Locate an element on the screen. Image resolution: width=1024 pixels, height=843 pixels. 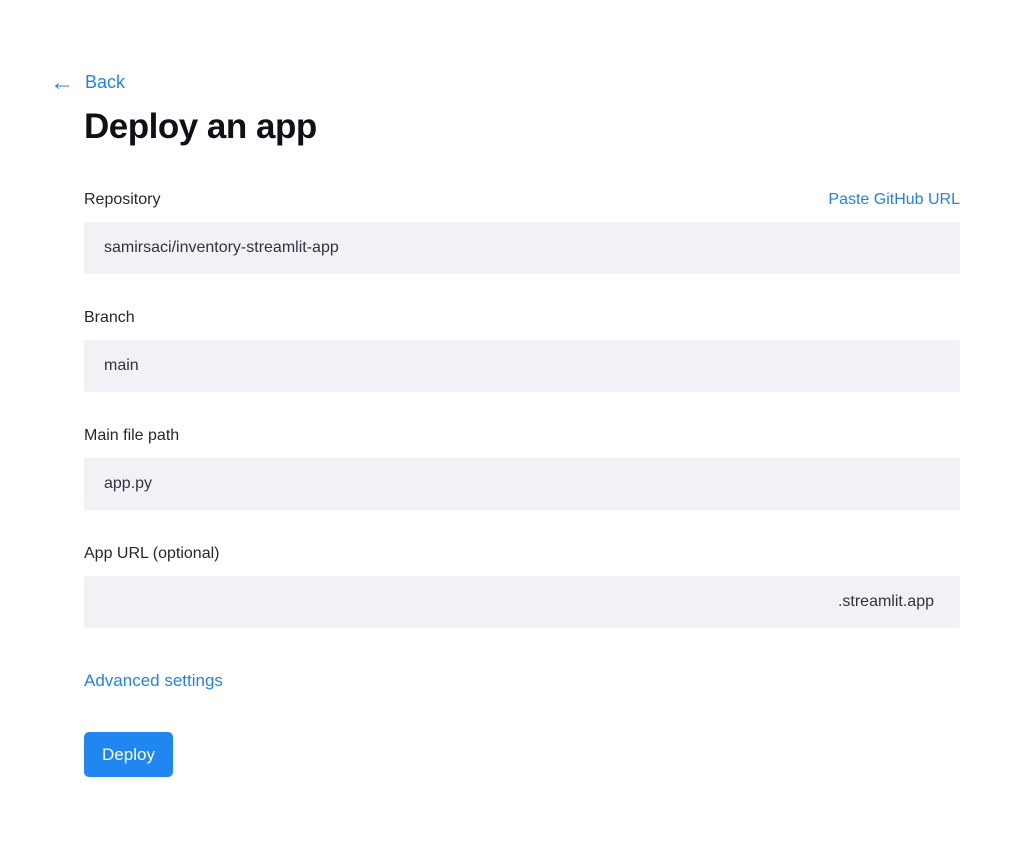
paste-github-url-link: Paste GitHub URL is located at coordinates (894, 200).